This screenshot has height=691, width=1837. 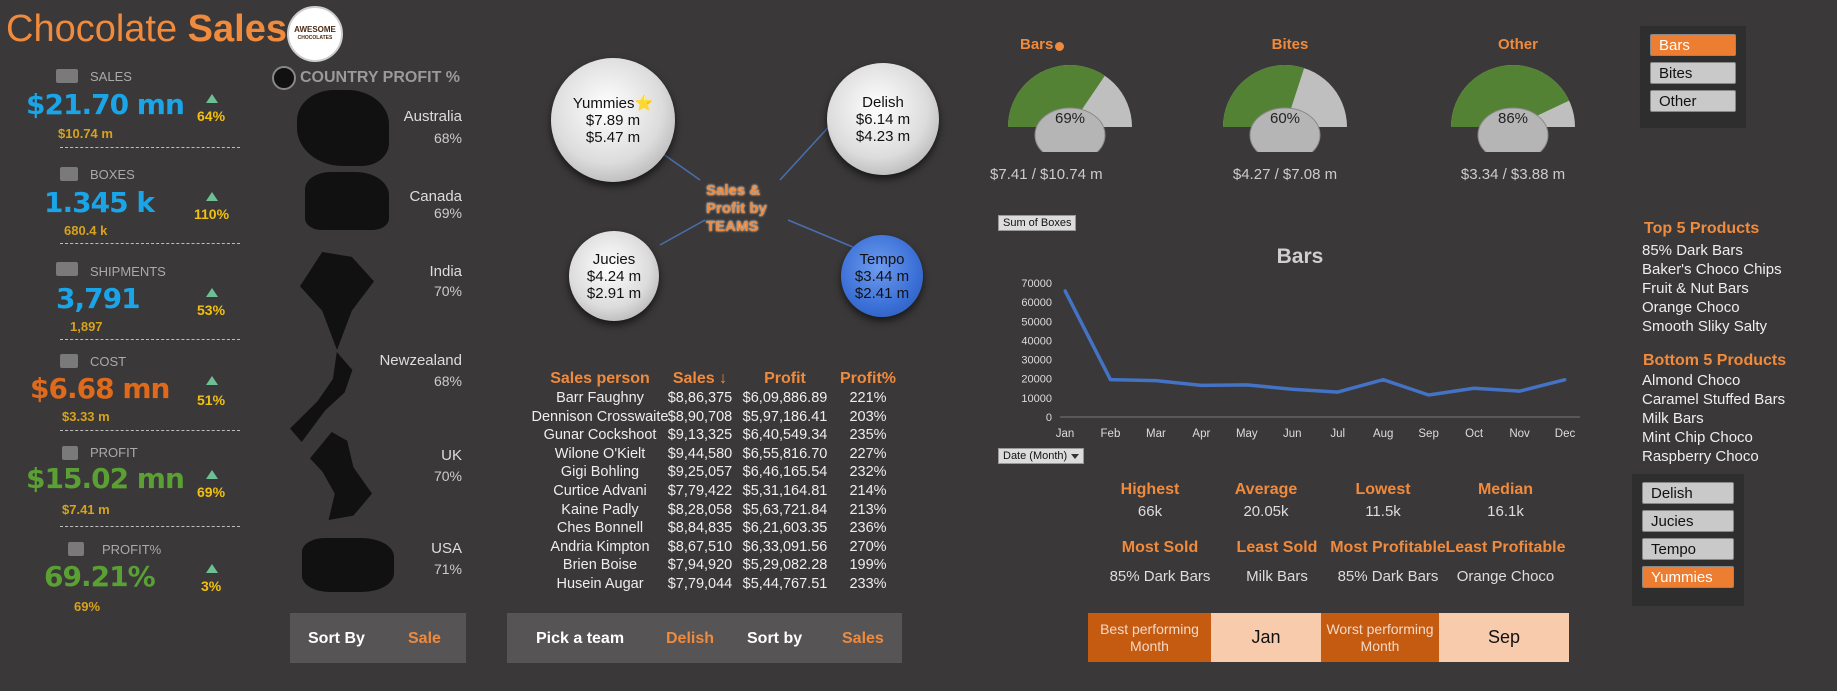 What do you see at coordinates (863, 639) in the screenshot?
I see `table-sort-value: Sales` at bounding box center [863, 639].